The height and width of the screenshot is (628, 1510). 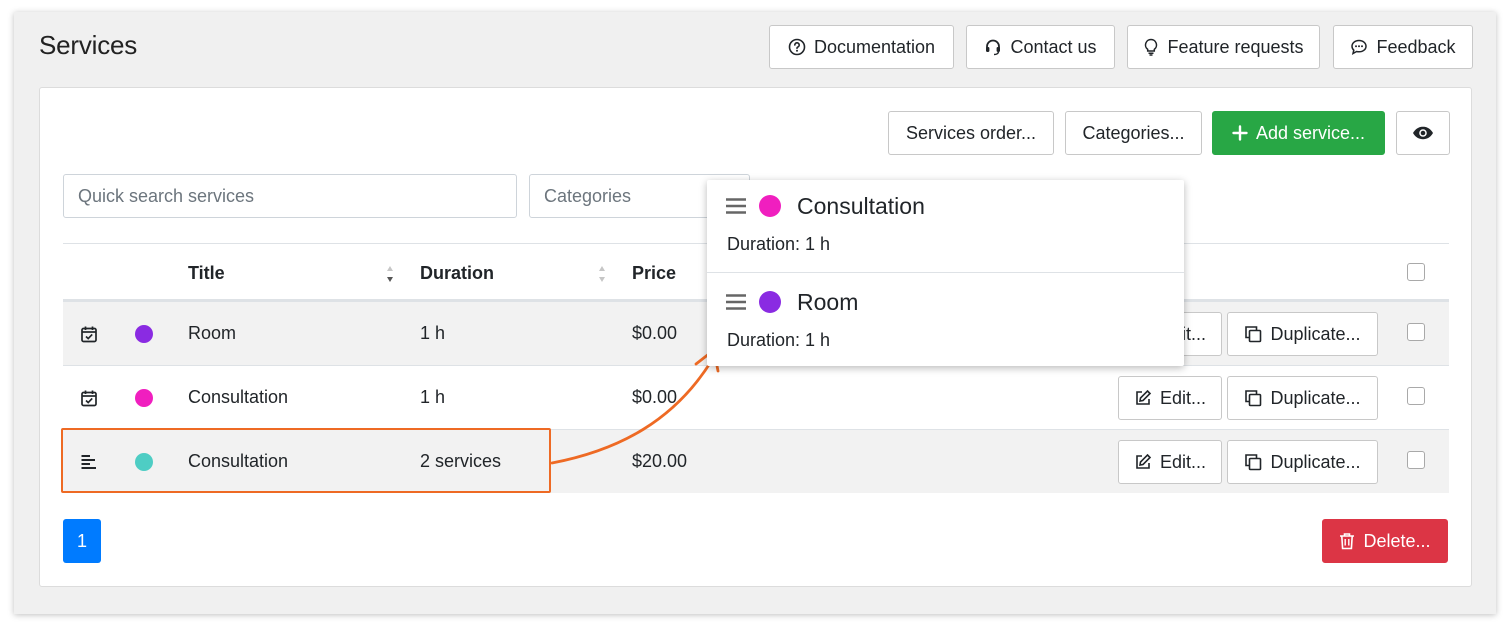 I want to click on search-input, so click(x=290, y=196).